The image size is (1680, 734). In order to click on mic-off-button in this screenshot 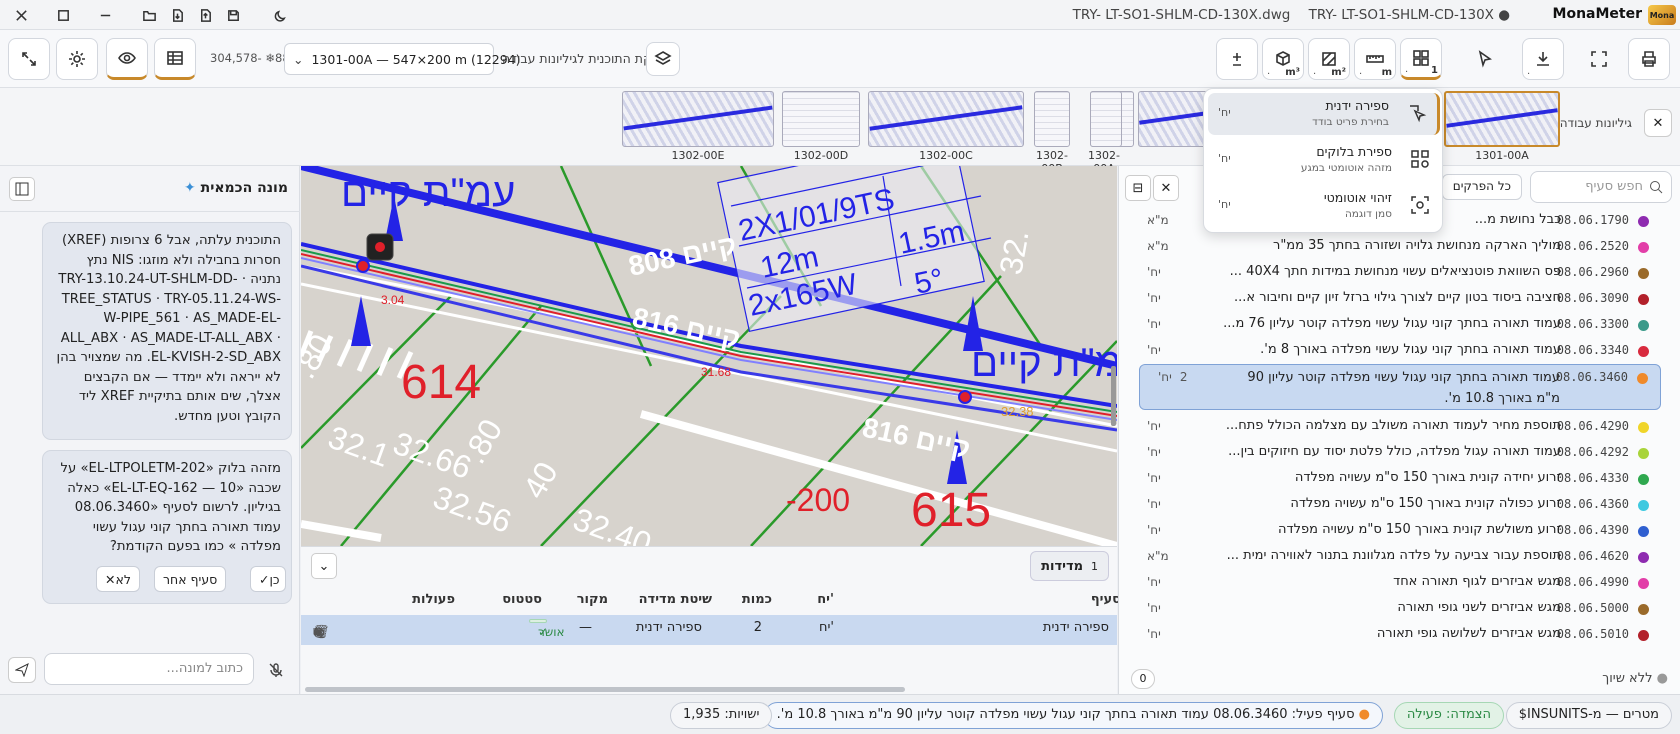, I will do `click(276, 670)`.